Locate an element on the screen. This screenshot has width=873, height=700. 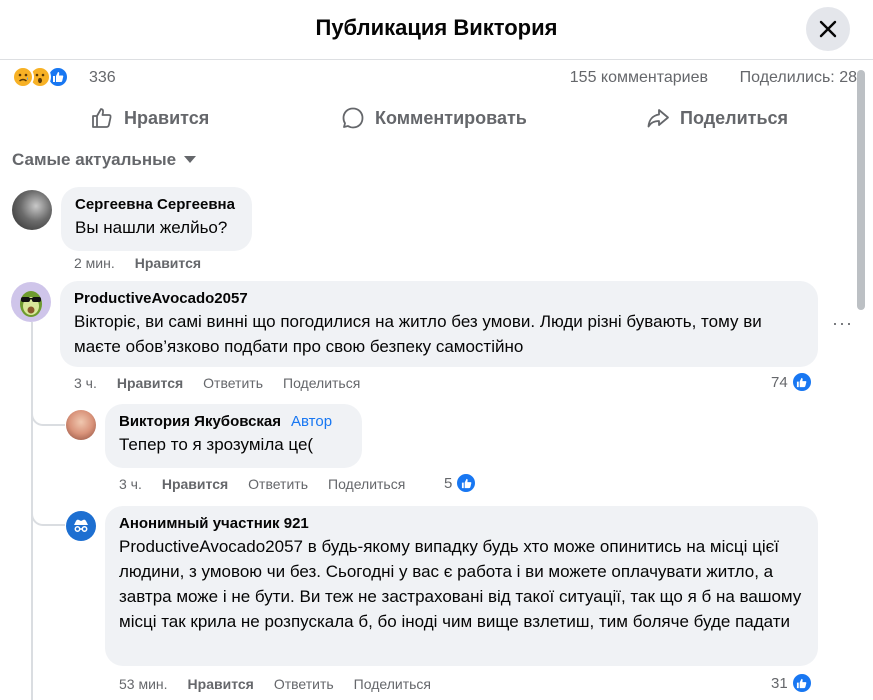
close-icon is located at coordinates (828, 29).